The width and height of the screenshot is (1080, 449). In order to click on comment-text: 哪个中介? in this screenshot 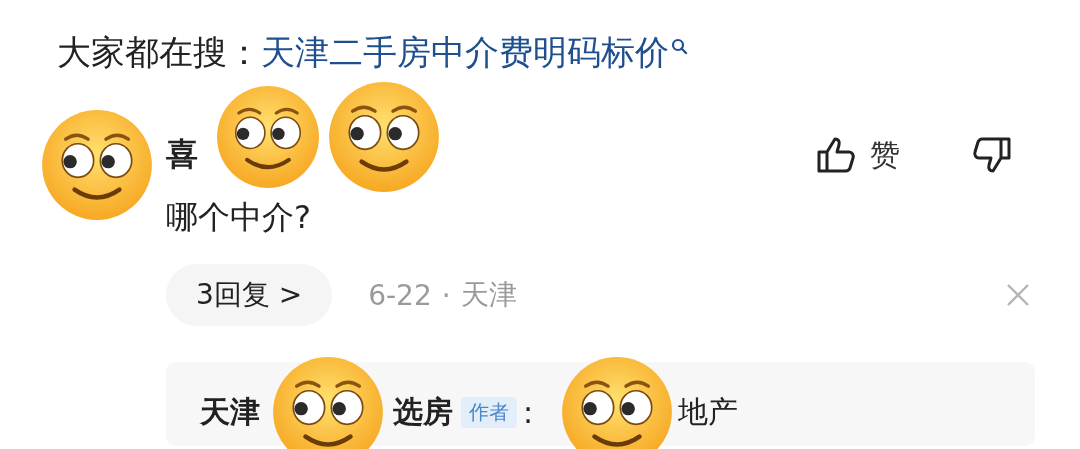, I will do `click(239, 217)`.